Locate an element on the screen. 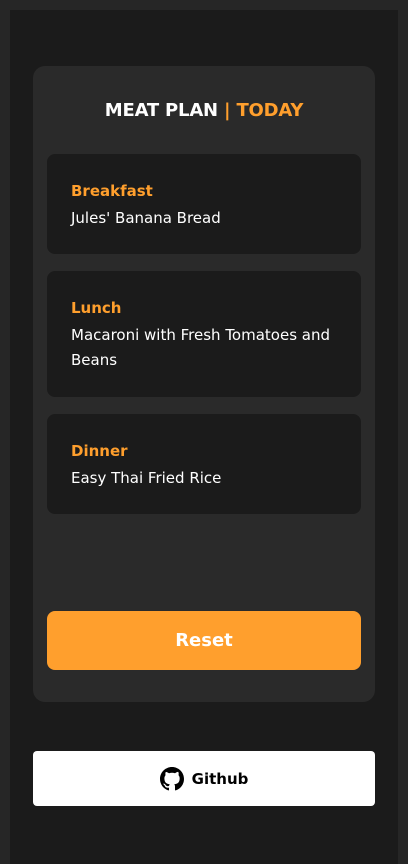 Image resolution: width=408 pixels, height=864 pixels. meal-name: Jules' Banana Bread is located at coordinates (146, 218).